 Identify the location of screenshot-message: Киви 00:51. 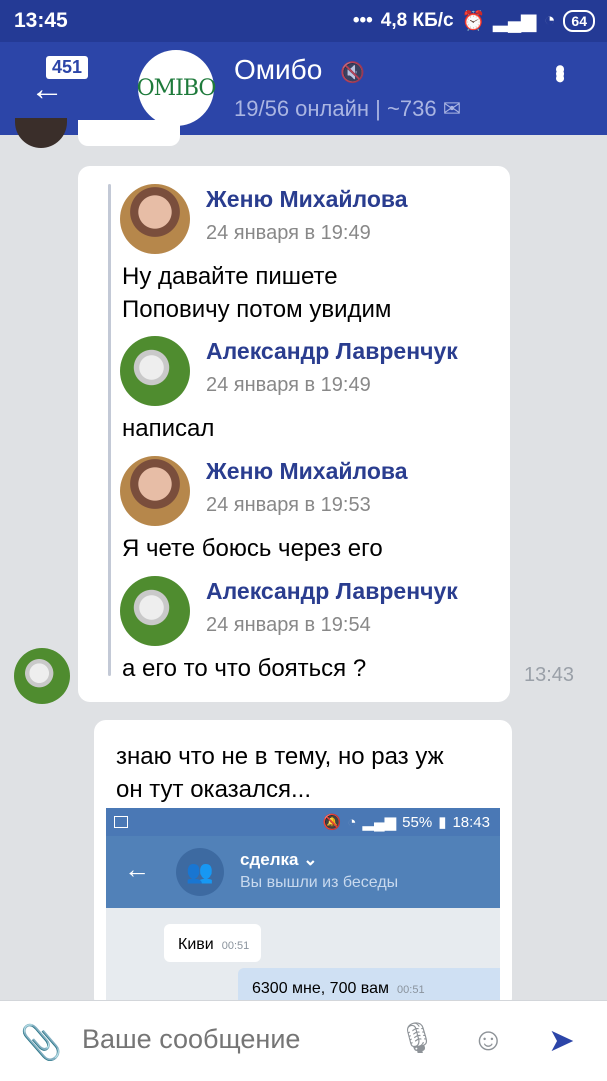
(213, 943).